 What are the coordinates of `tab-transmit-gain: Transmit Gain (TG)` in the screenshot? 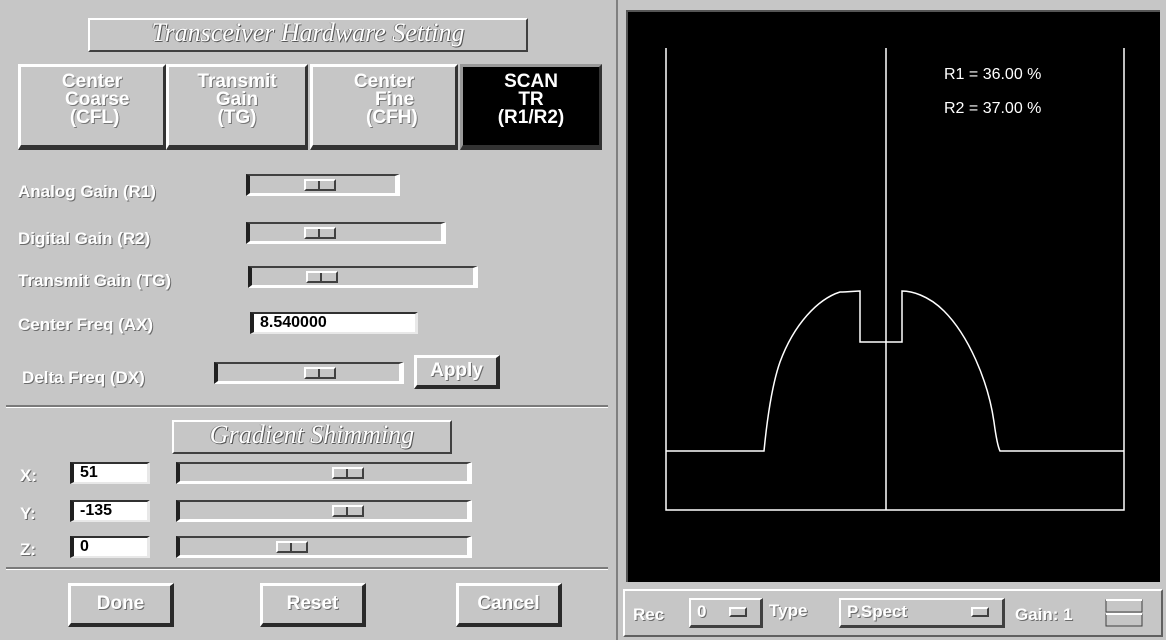 It's located at (237, 107).